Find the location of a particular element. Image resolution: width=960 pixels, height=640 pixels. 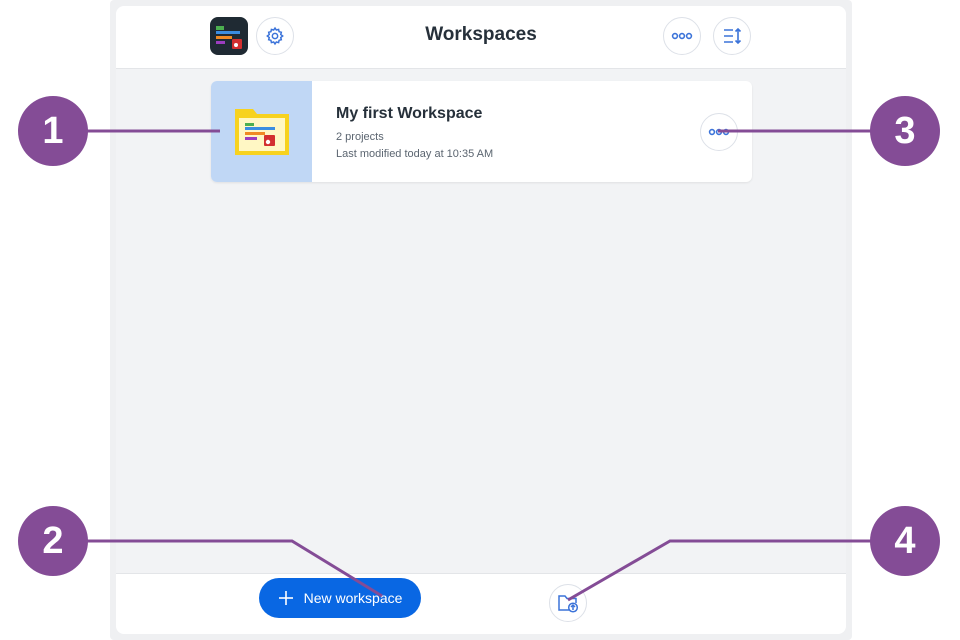

sort-icon is located at coordinates (733, 36).